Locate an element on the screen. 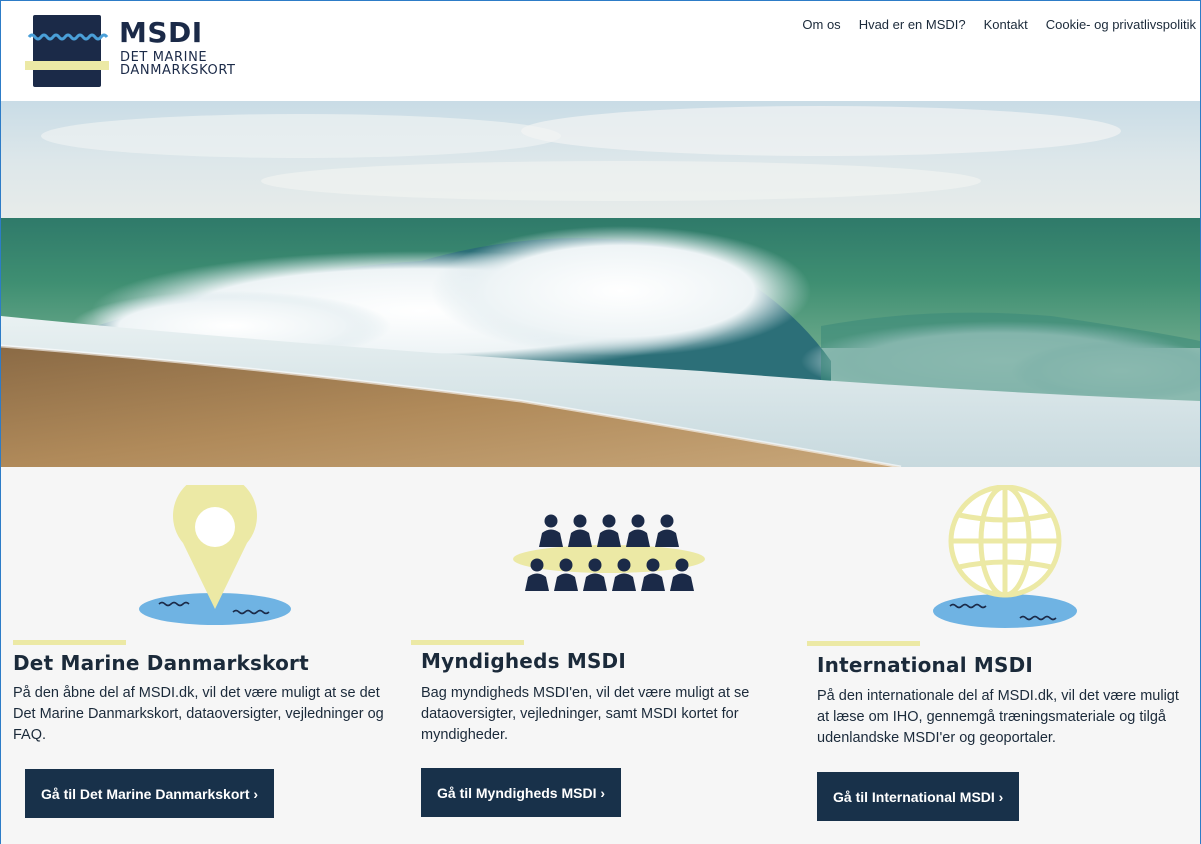  site-logo: MSDI DET MARINE DANMARKSKORT is located at coordinates (145, 51).